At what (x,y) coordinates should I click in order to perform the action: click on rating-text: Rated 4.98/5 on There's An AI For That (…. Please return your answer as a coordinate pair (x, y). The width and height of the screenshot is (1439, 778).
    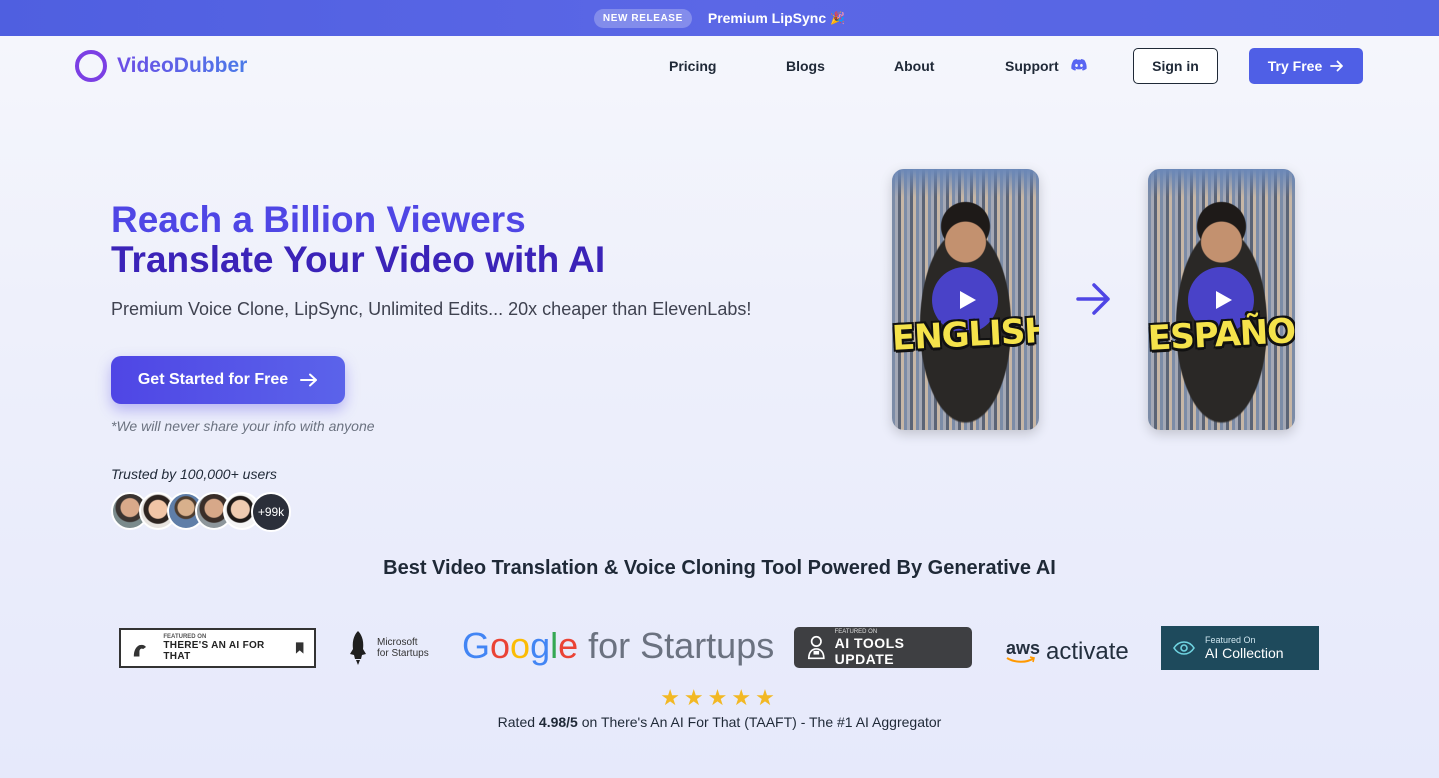
    Looking at the image, I should click on (719, 722).